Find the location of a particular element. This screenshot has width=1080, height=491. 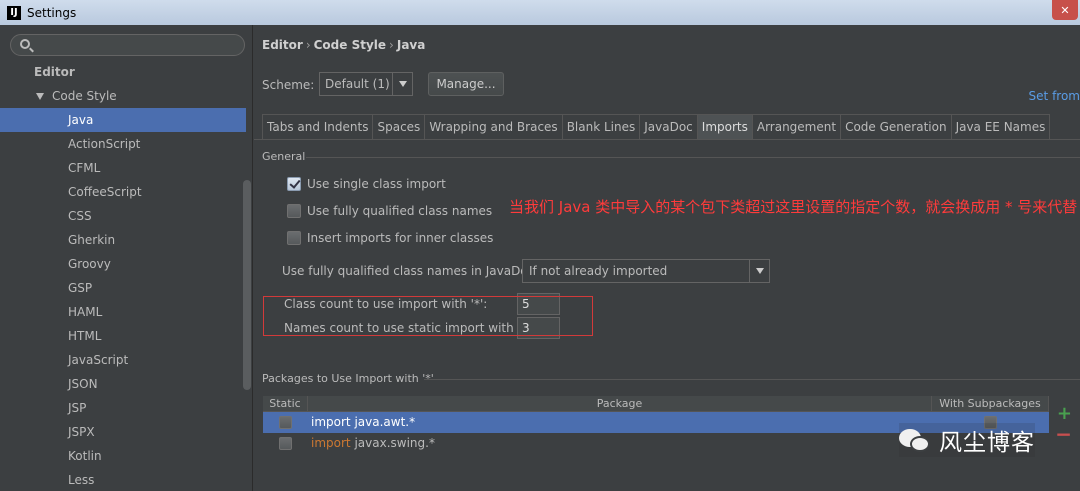

window-close-button: ✕ is located at coordinates (1065, 10).